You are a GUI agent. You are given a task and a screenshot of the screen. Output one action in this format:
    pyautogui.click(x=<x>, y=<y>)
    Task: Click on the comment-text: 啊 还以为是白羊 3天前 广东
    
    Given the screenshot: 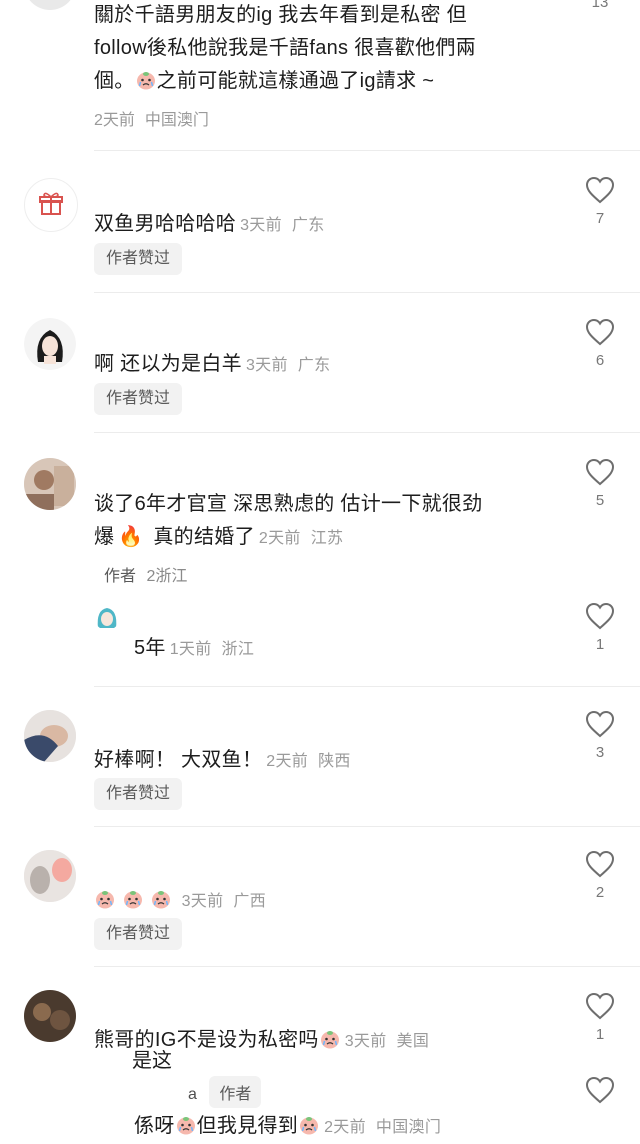 What is the action you would take?
    pyautogui.click(x=212, y=364)
    